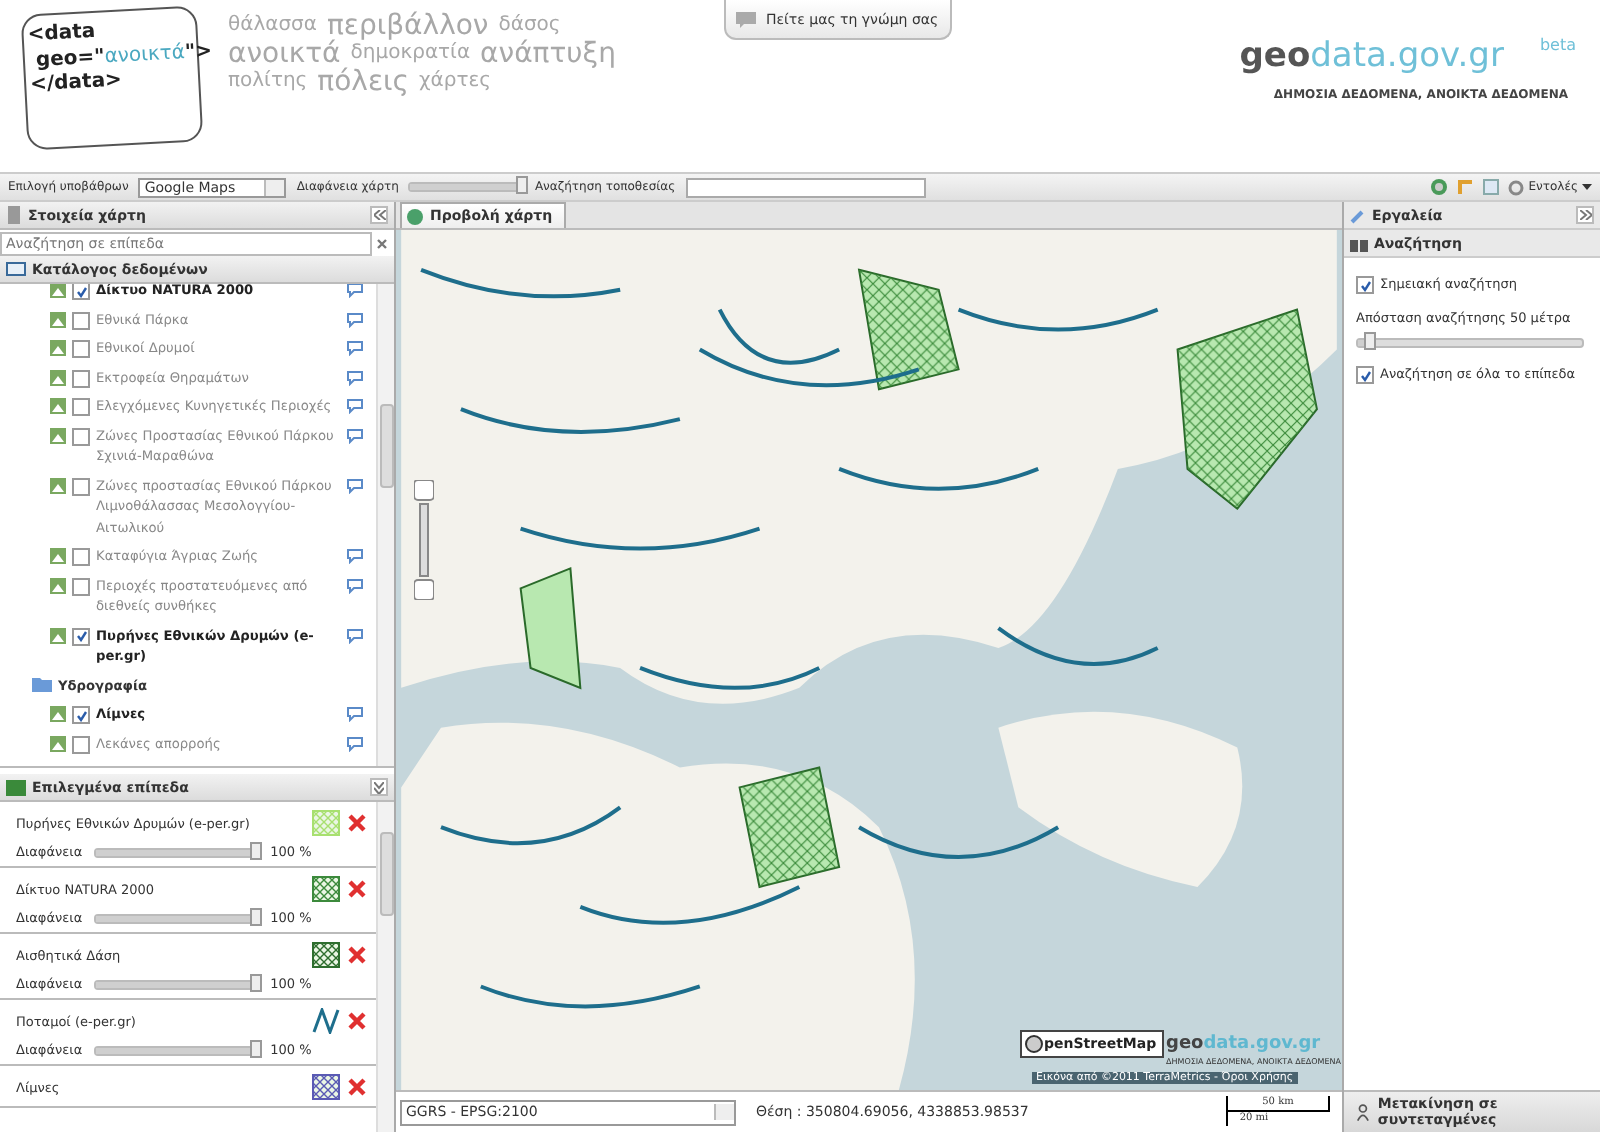  Describe the element at coordinates (363, 82) in the screenshot. I see `cloud-word: πόλεις` at that location.